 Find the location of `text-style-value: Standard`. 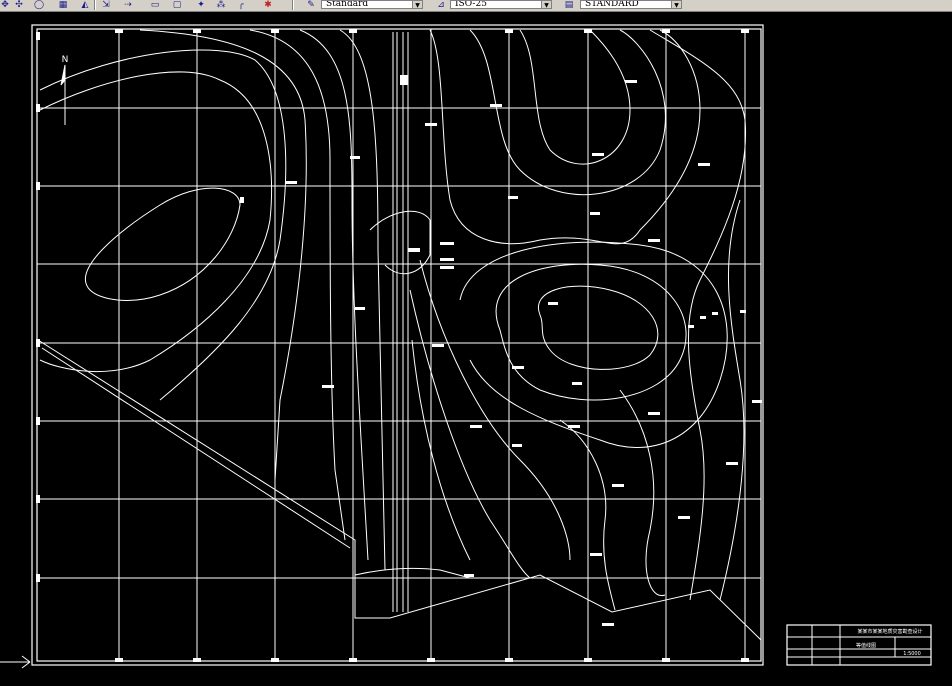

text-style-value: Standard is located at coordinates (347, 4).